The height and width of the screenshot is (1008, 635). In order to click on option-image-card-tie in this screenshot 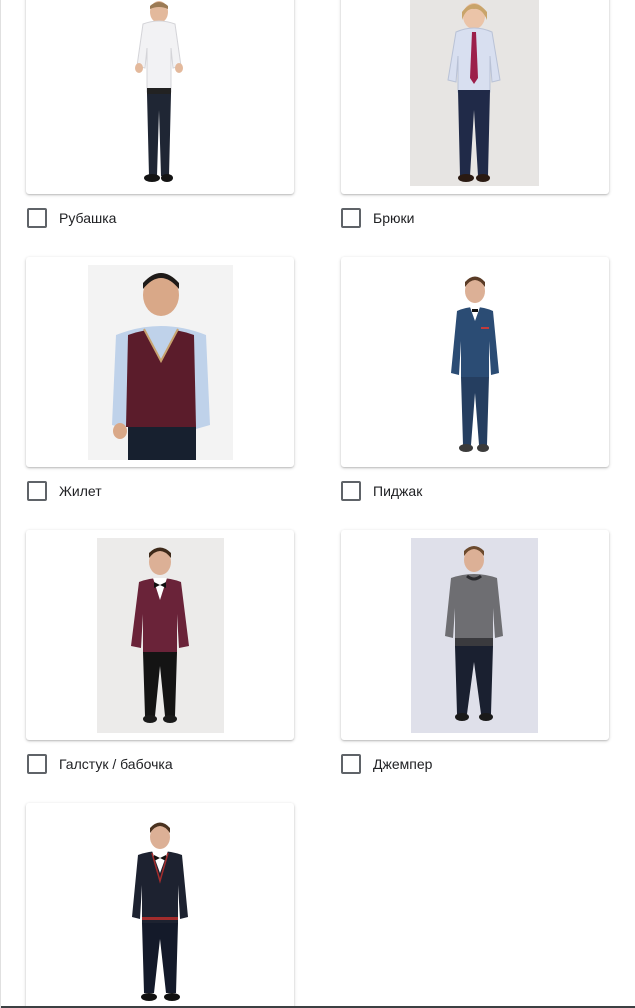, I will do `click(160, 635)`.